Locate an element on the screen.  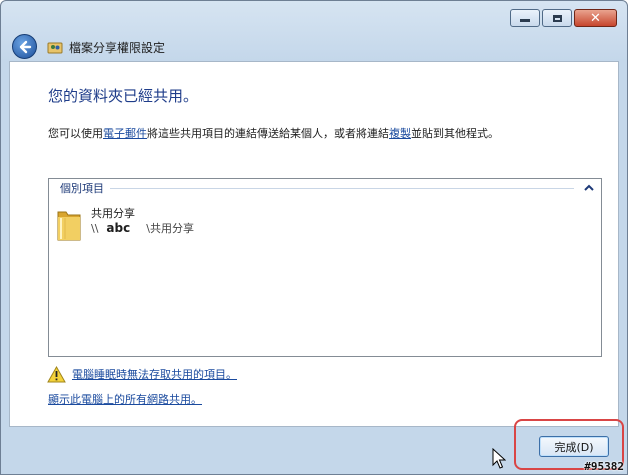
path-share: \共用分享 is located at coordinates (170, 228).